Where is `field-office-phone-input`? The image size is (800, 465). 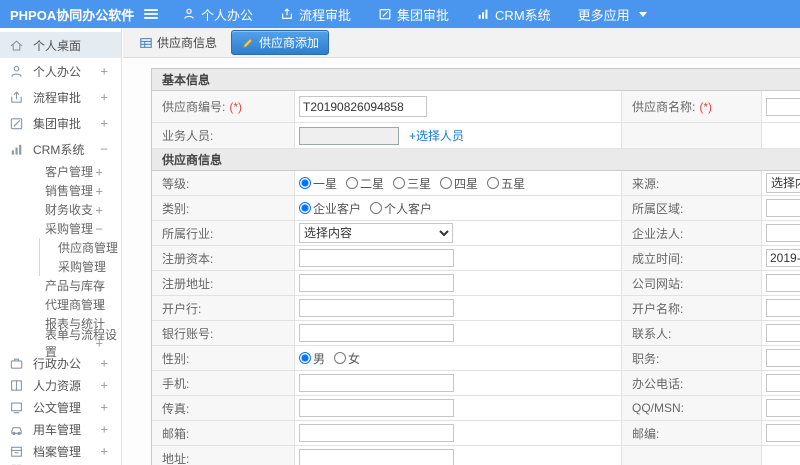 field-office-phone-input is located at coordinates (783, 383).